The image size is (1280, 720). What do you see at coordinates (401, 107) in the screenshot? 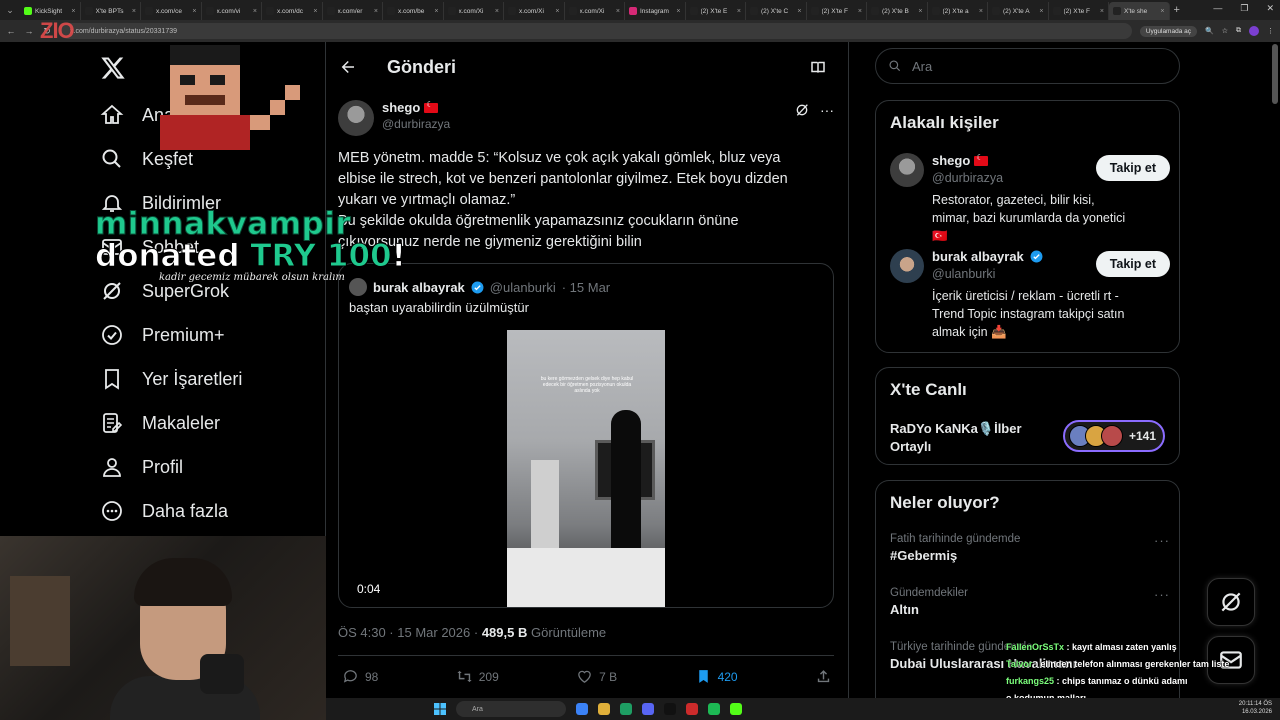
I see `author-name: shego` at bounding box center [401, 107].